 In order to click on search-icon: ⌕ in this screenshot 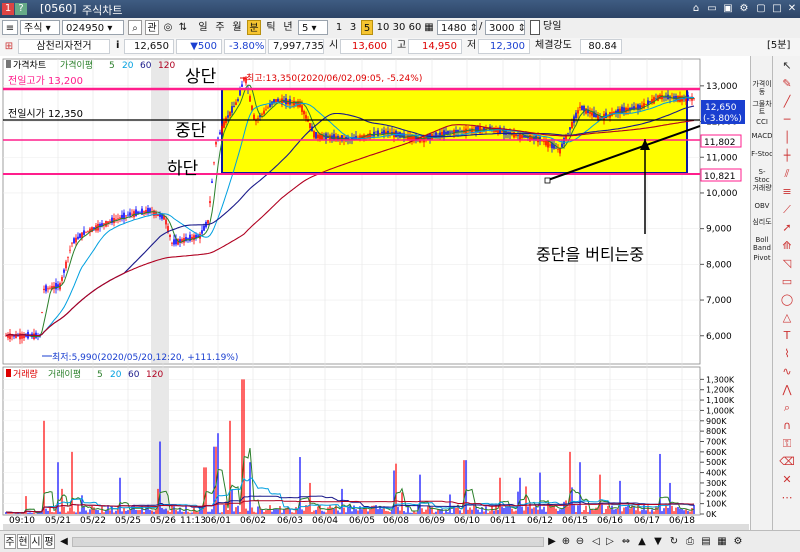, I will do `click(135, 27)`.